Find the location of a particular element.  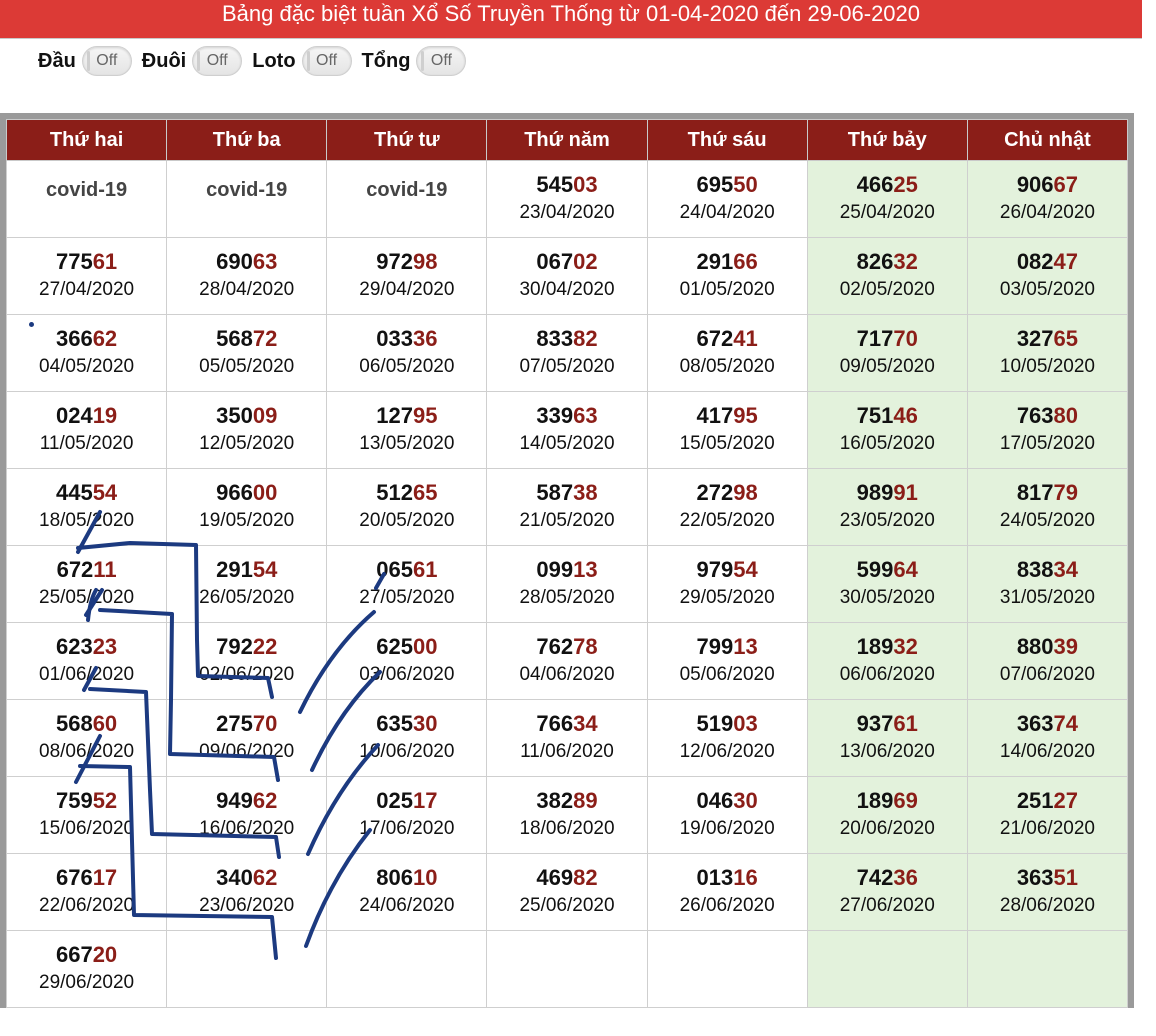

special-prize-number: 32765 is located at coordinates (1047, 339).